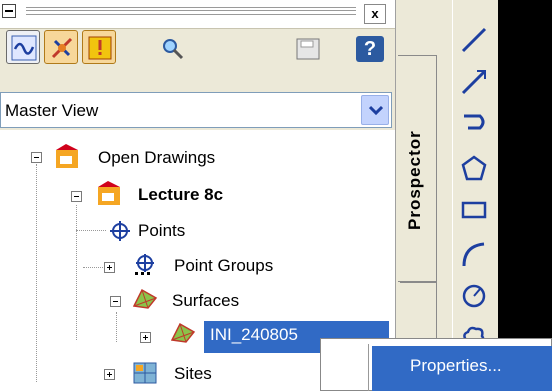 The image size is (552, 391). What do you see at coordinates (145, 337) in the screenshot?
I see `expander-surface-item` at bounding box center [145, 337].